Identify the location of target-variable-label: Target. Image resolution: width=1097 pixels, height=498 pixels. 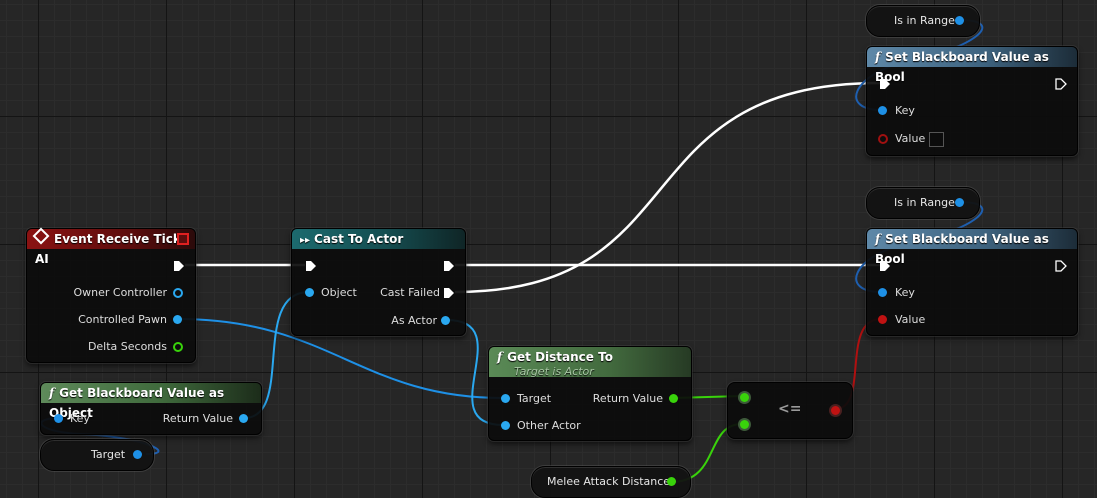
(108, 454).